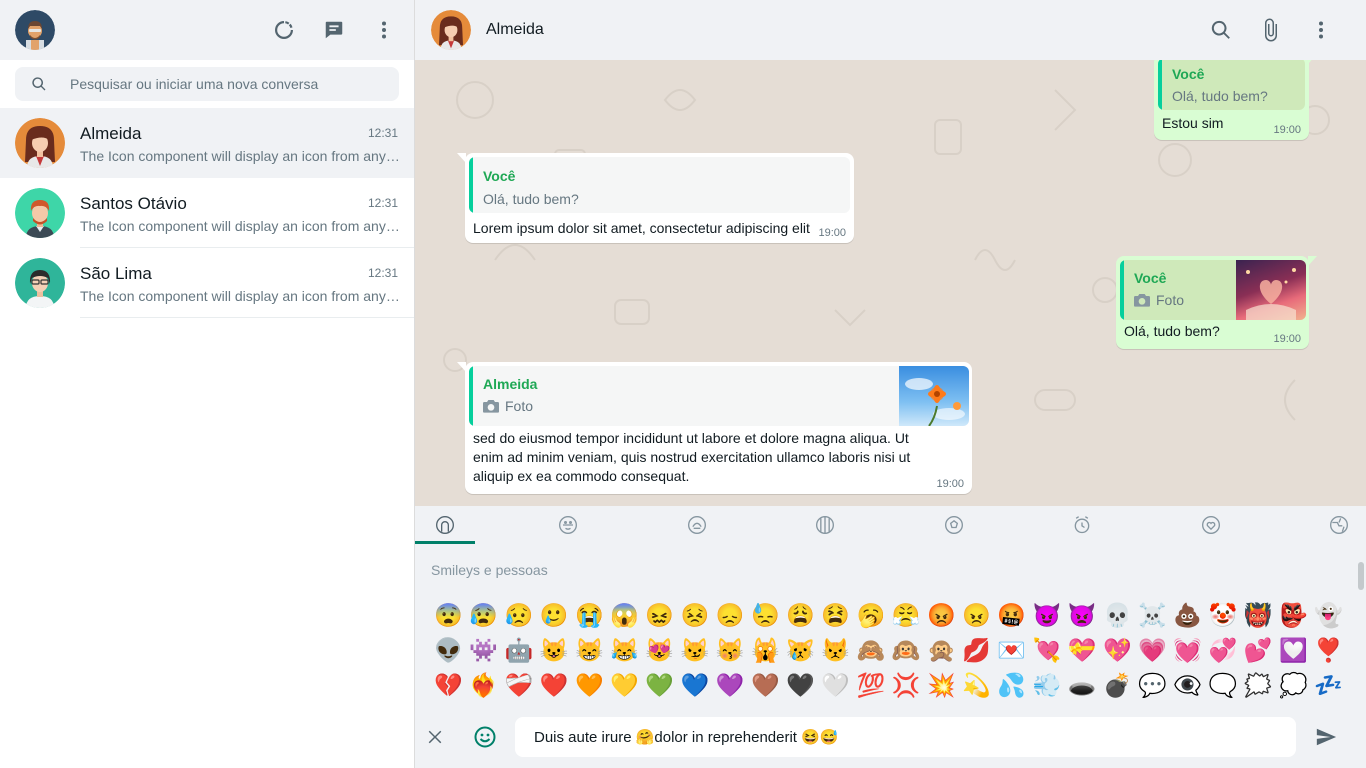 The height and width of the screenshot is (768, 1366). Describe the element at coordinates (1213, 290) in the screenshot. I see `quoted-message: Você Foto` at that location.